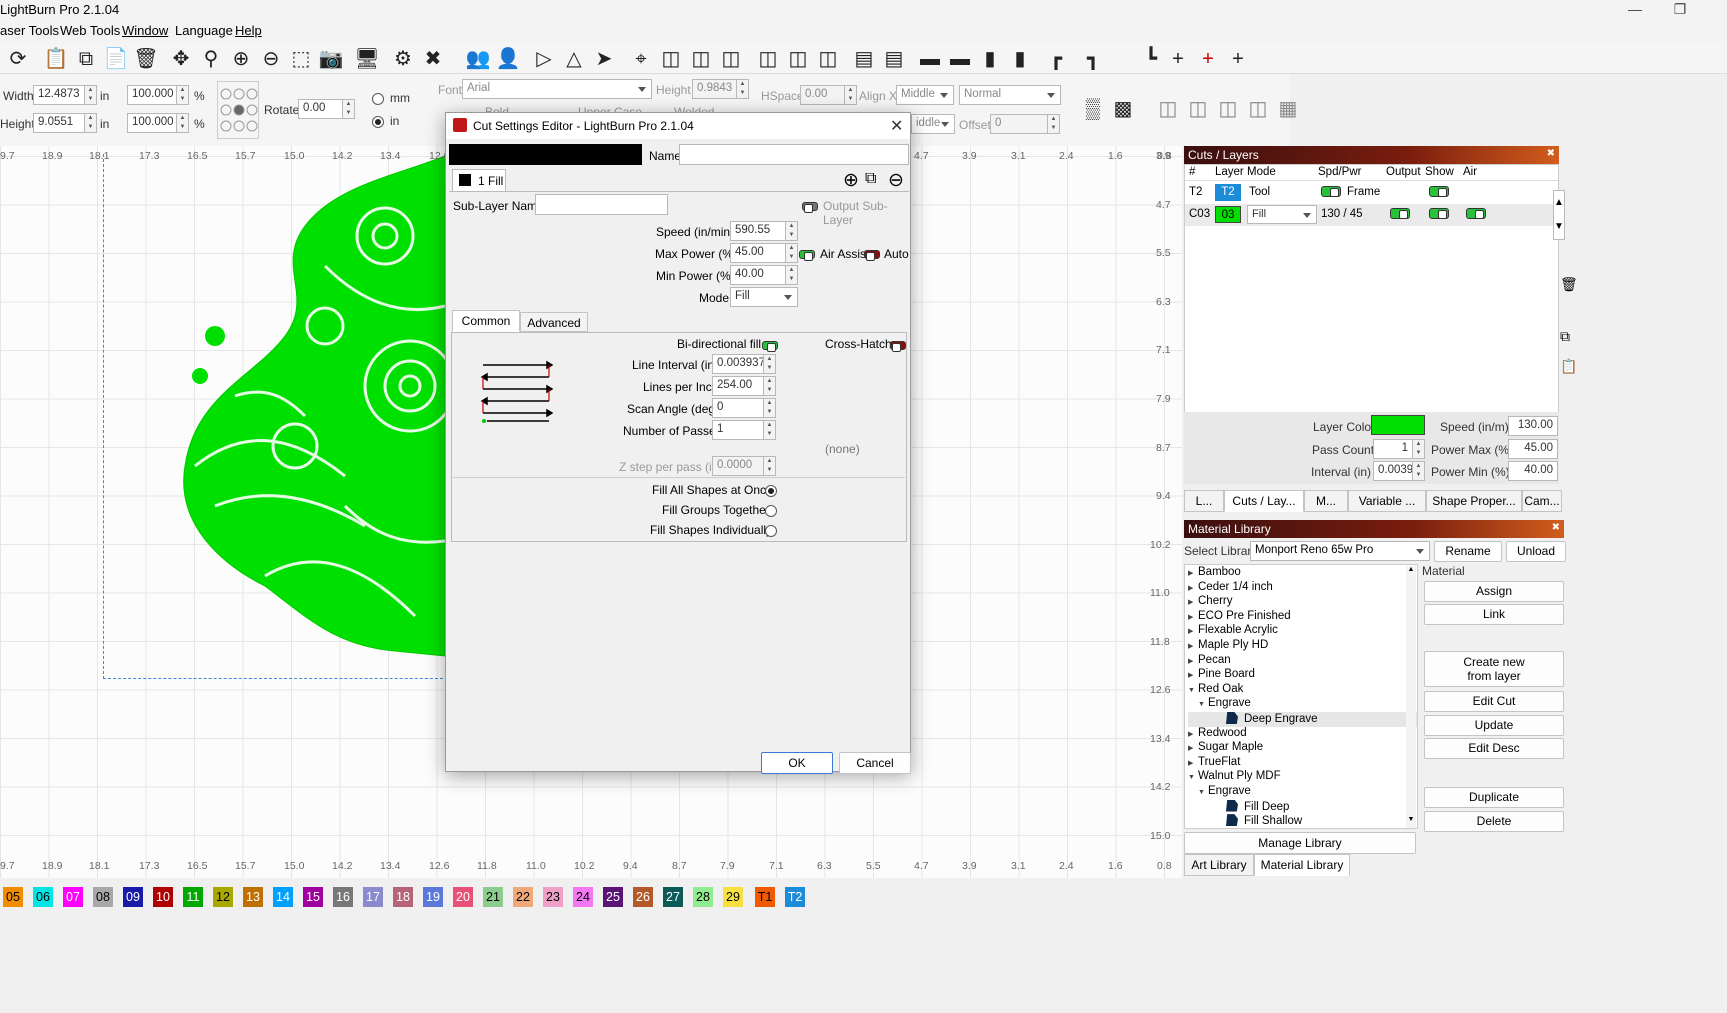 This screenshot has height=1013, width=1727. I want to click on dock-top-icon: ◫, so click(1228, 109).